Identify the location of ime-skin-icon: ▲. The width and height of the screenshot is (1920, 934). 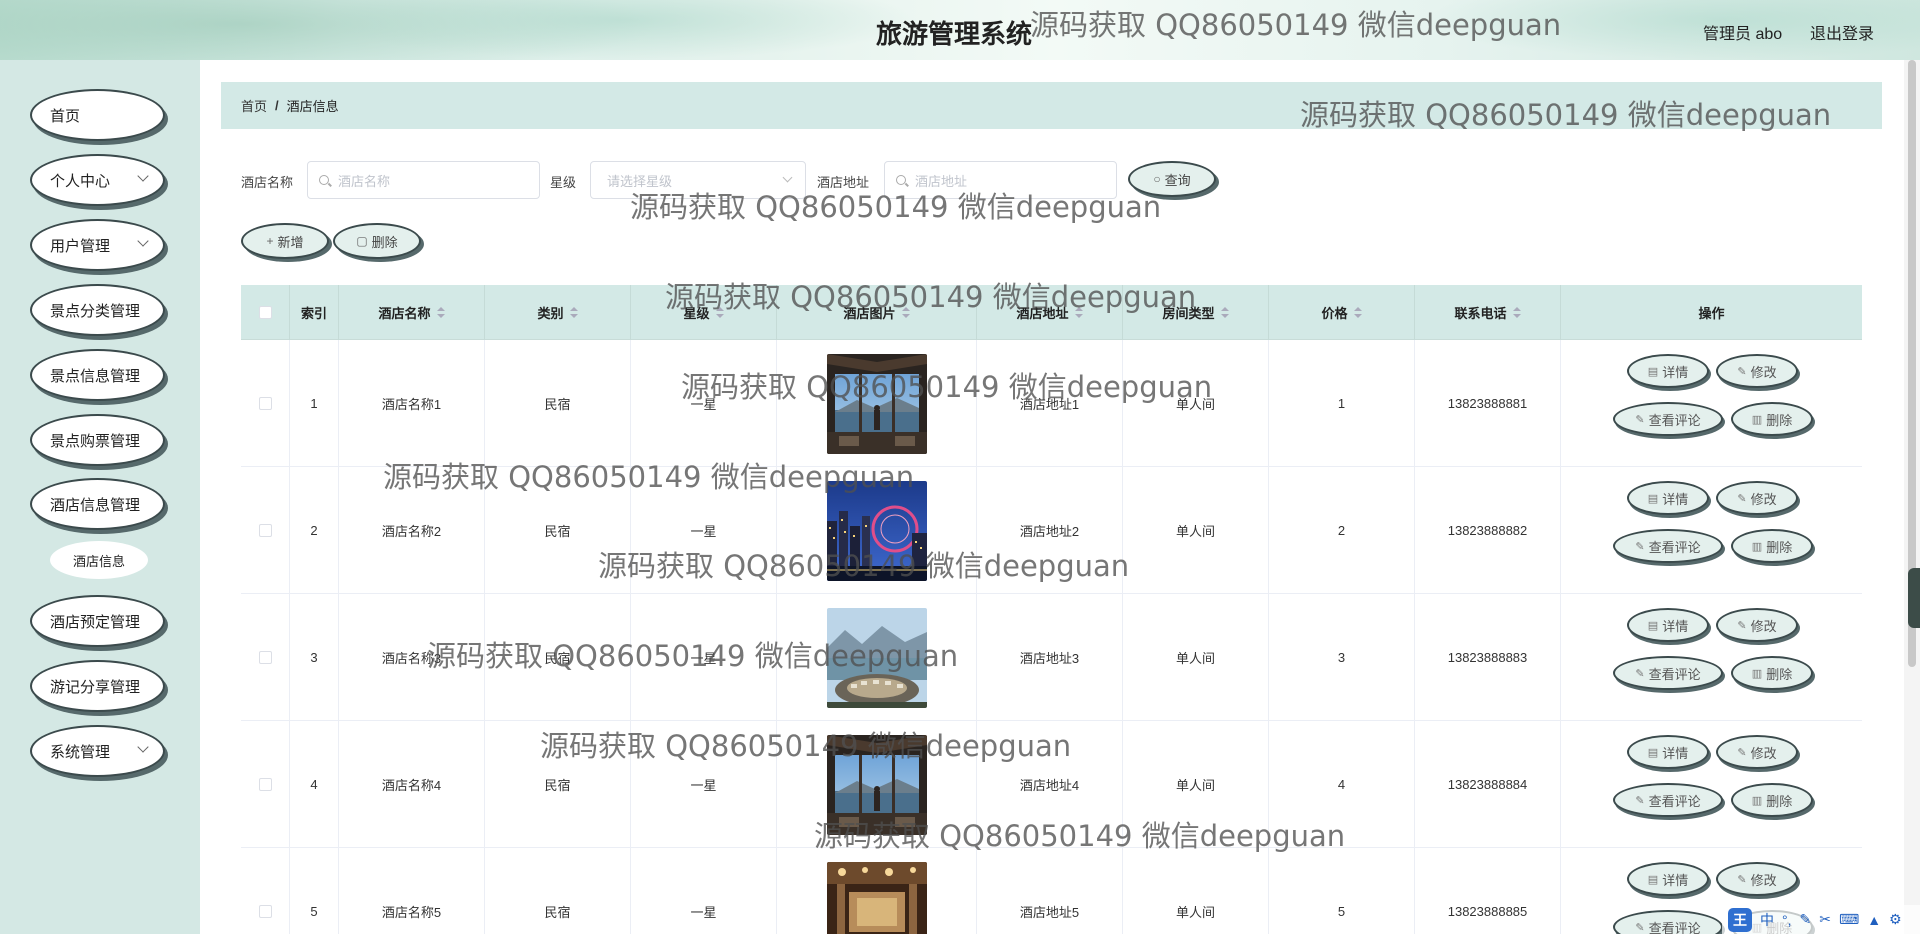
(1874, 920).